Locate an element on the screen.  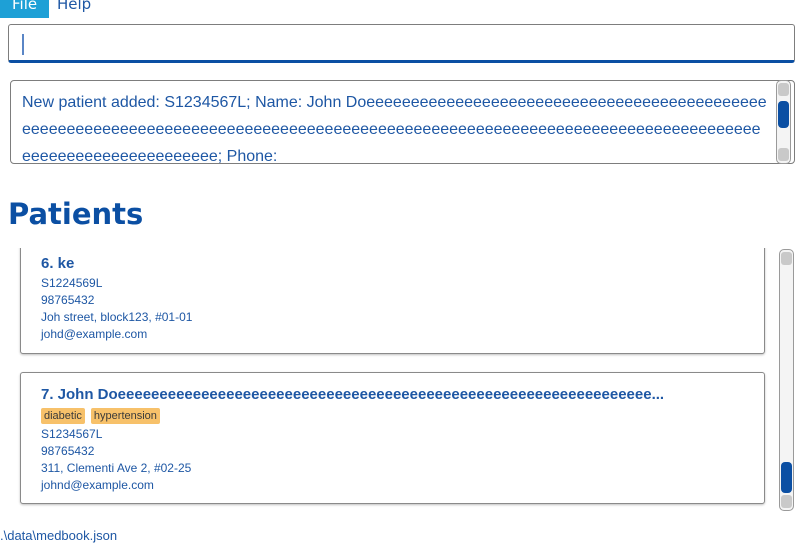
menu-help: Help is located at coordinates (74, 9).